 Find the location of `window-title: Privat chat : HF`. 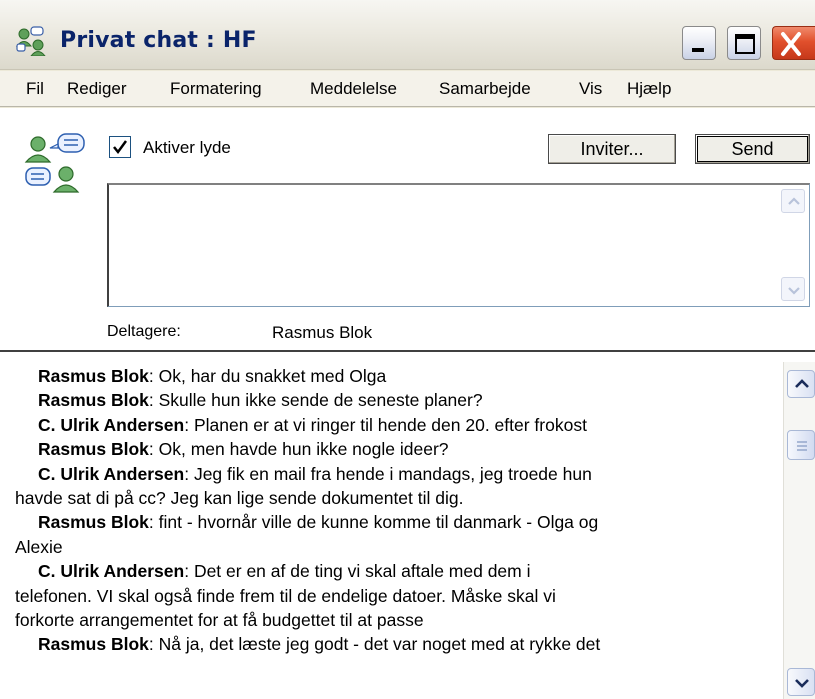

window-title: Privat chat : HF is located at coordinates (158, 40).